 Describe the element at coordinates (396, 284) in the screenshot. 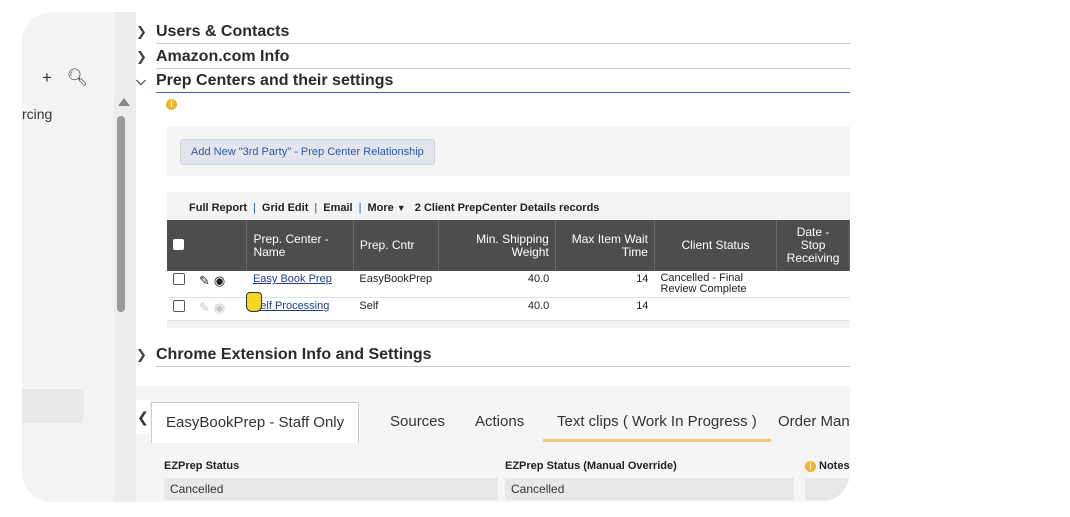

I see `prep-cntr-cell: EasyBookPrep` at that location.